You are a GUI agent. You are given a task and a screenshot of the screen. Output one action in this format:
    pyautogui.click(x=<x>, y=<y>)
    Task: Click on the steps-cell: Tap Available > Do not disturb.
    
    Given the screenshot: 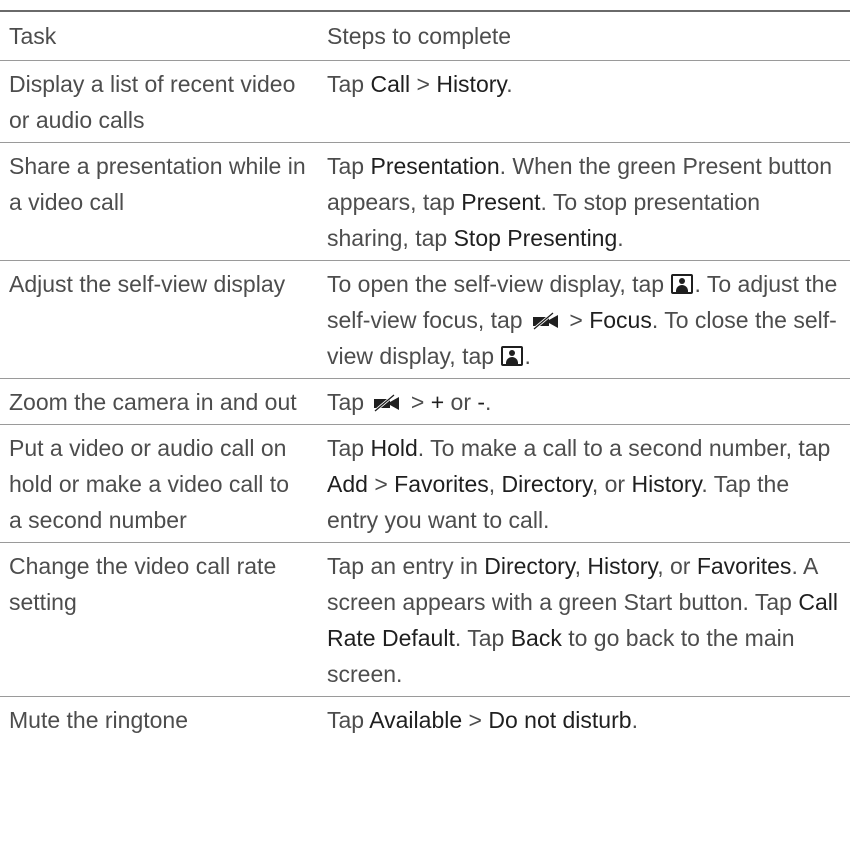 What is the action you would take?
    pyautogui.click(x=482, y=720)
    